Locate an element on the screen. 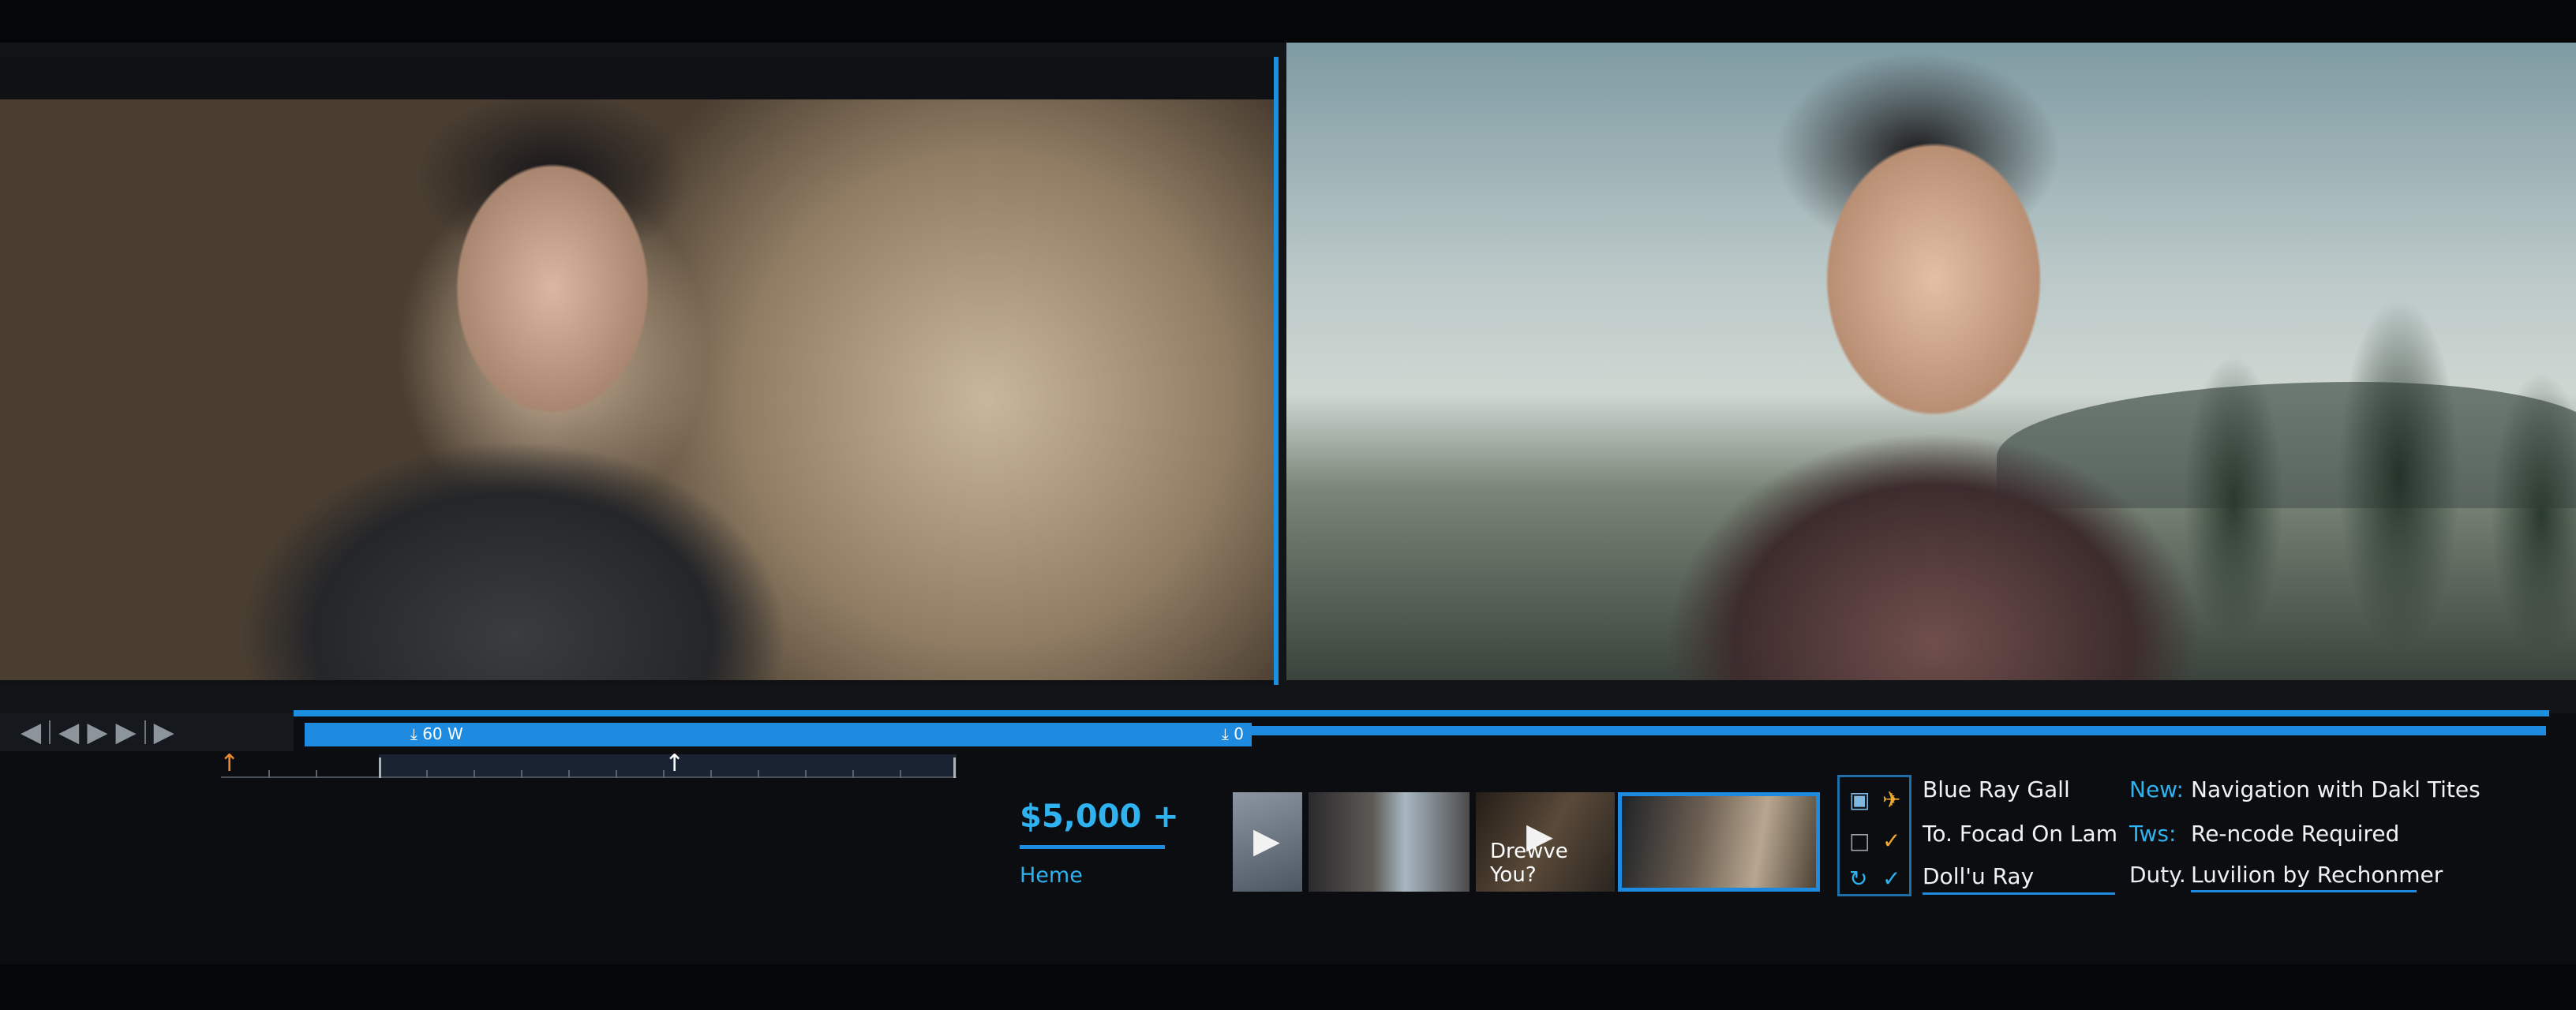  transport-controls: ◀ ◀ ▶ ▶ ▶ is located at coordinates (147, 732).